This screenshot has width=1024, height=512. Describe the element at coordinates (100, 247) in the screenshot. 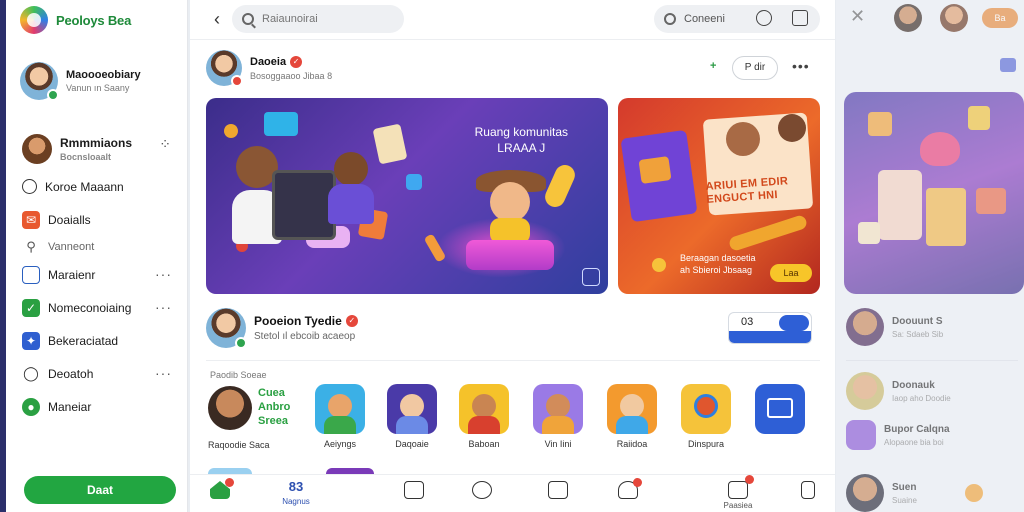

I see `sidebar-item-3: ⚲ Vanneont` at that location.